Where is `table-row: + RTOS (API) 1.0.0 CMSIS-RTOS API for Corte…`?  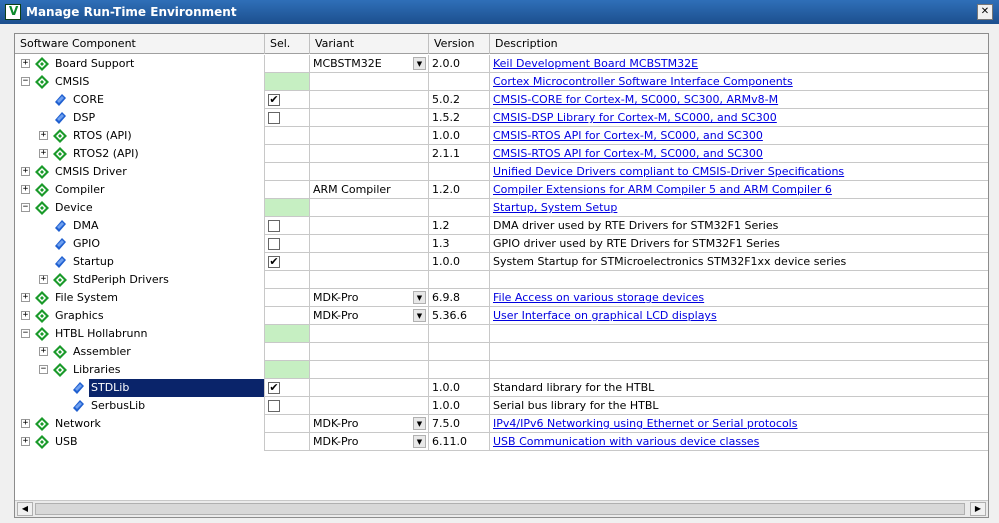
table-row: + RTOS (API) 1.0.0 CMSIS-RTOS API for Corte… is located at coordinates (501, 136).